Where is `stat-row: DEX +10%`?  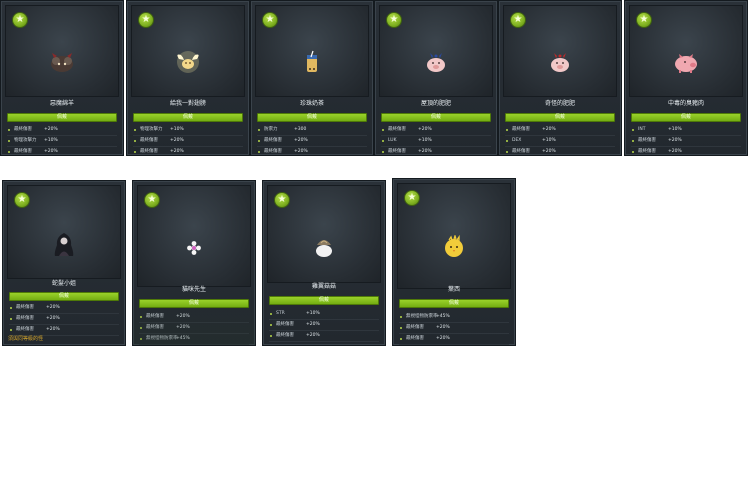
stat-row: DEX +10% is located at coordinates (560, 141).